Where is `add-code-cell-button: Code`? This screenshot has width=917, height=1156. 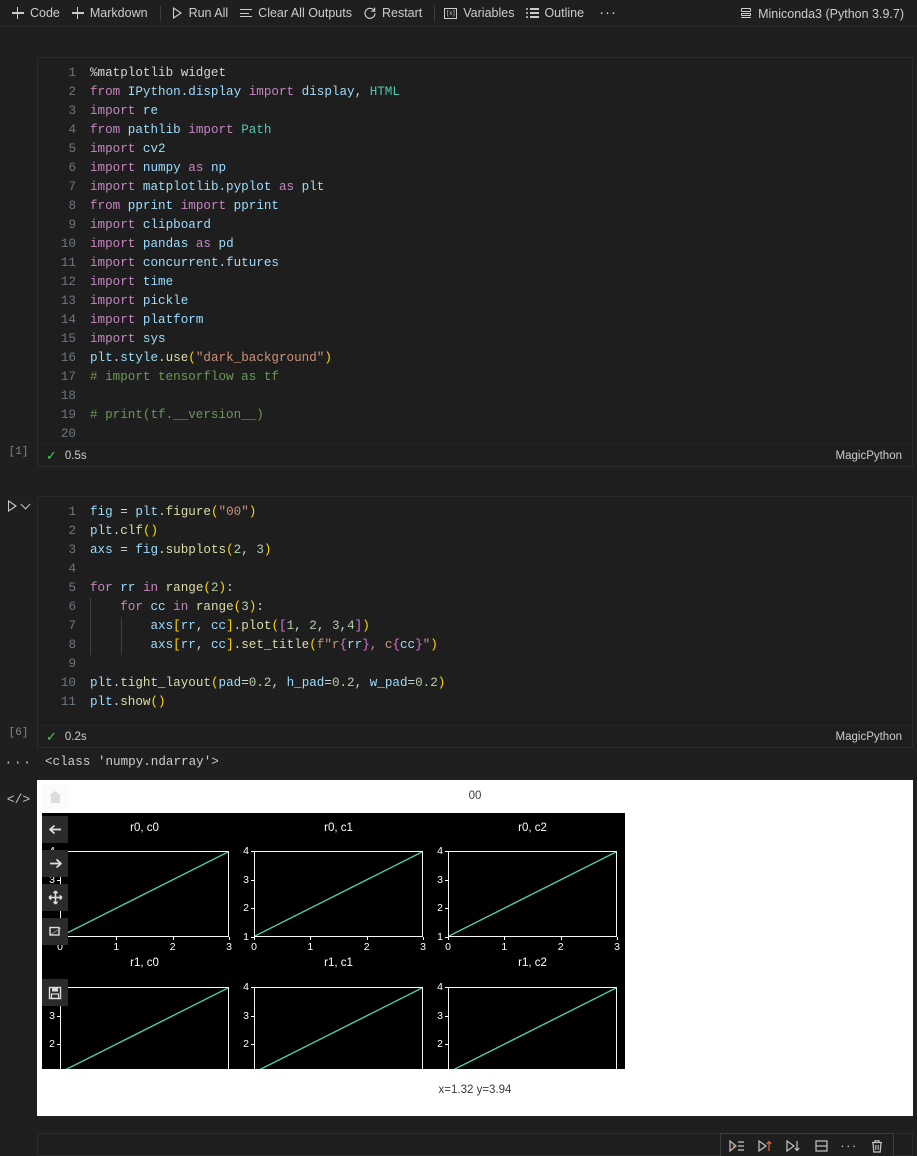
add-code-cell-button: Code is located at coordinates (37, 13).